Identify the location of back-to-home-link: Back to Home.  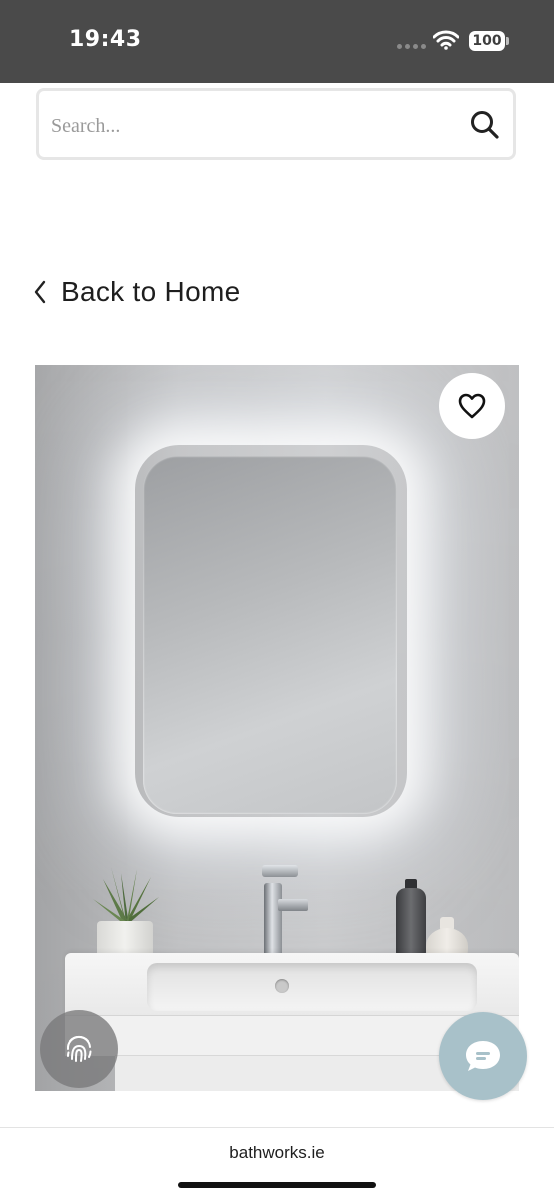
(136, 292).